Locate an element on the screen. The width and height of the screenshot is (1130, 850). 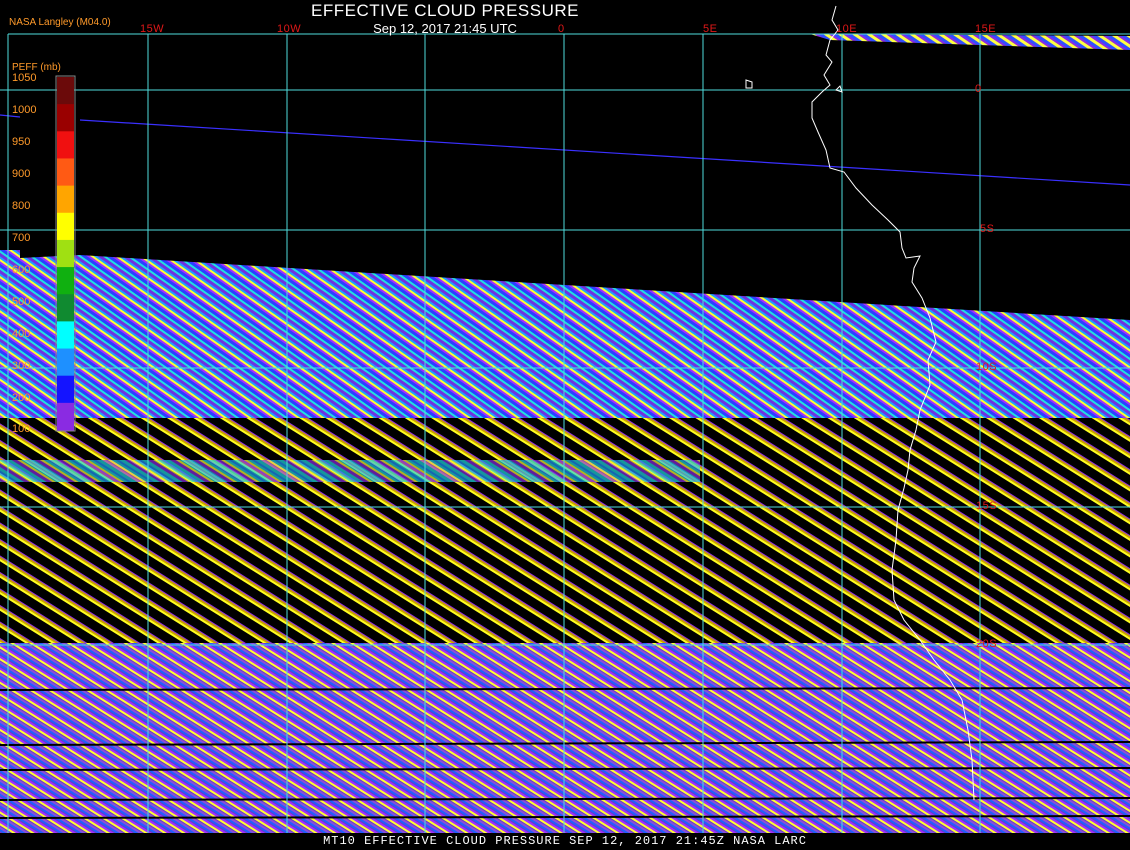
map-title: EFFECTIVE CLOUD PRESSURE is located at coordinates (445, 10).